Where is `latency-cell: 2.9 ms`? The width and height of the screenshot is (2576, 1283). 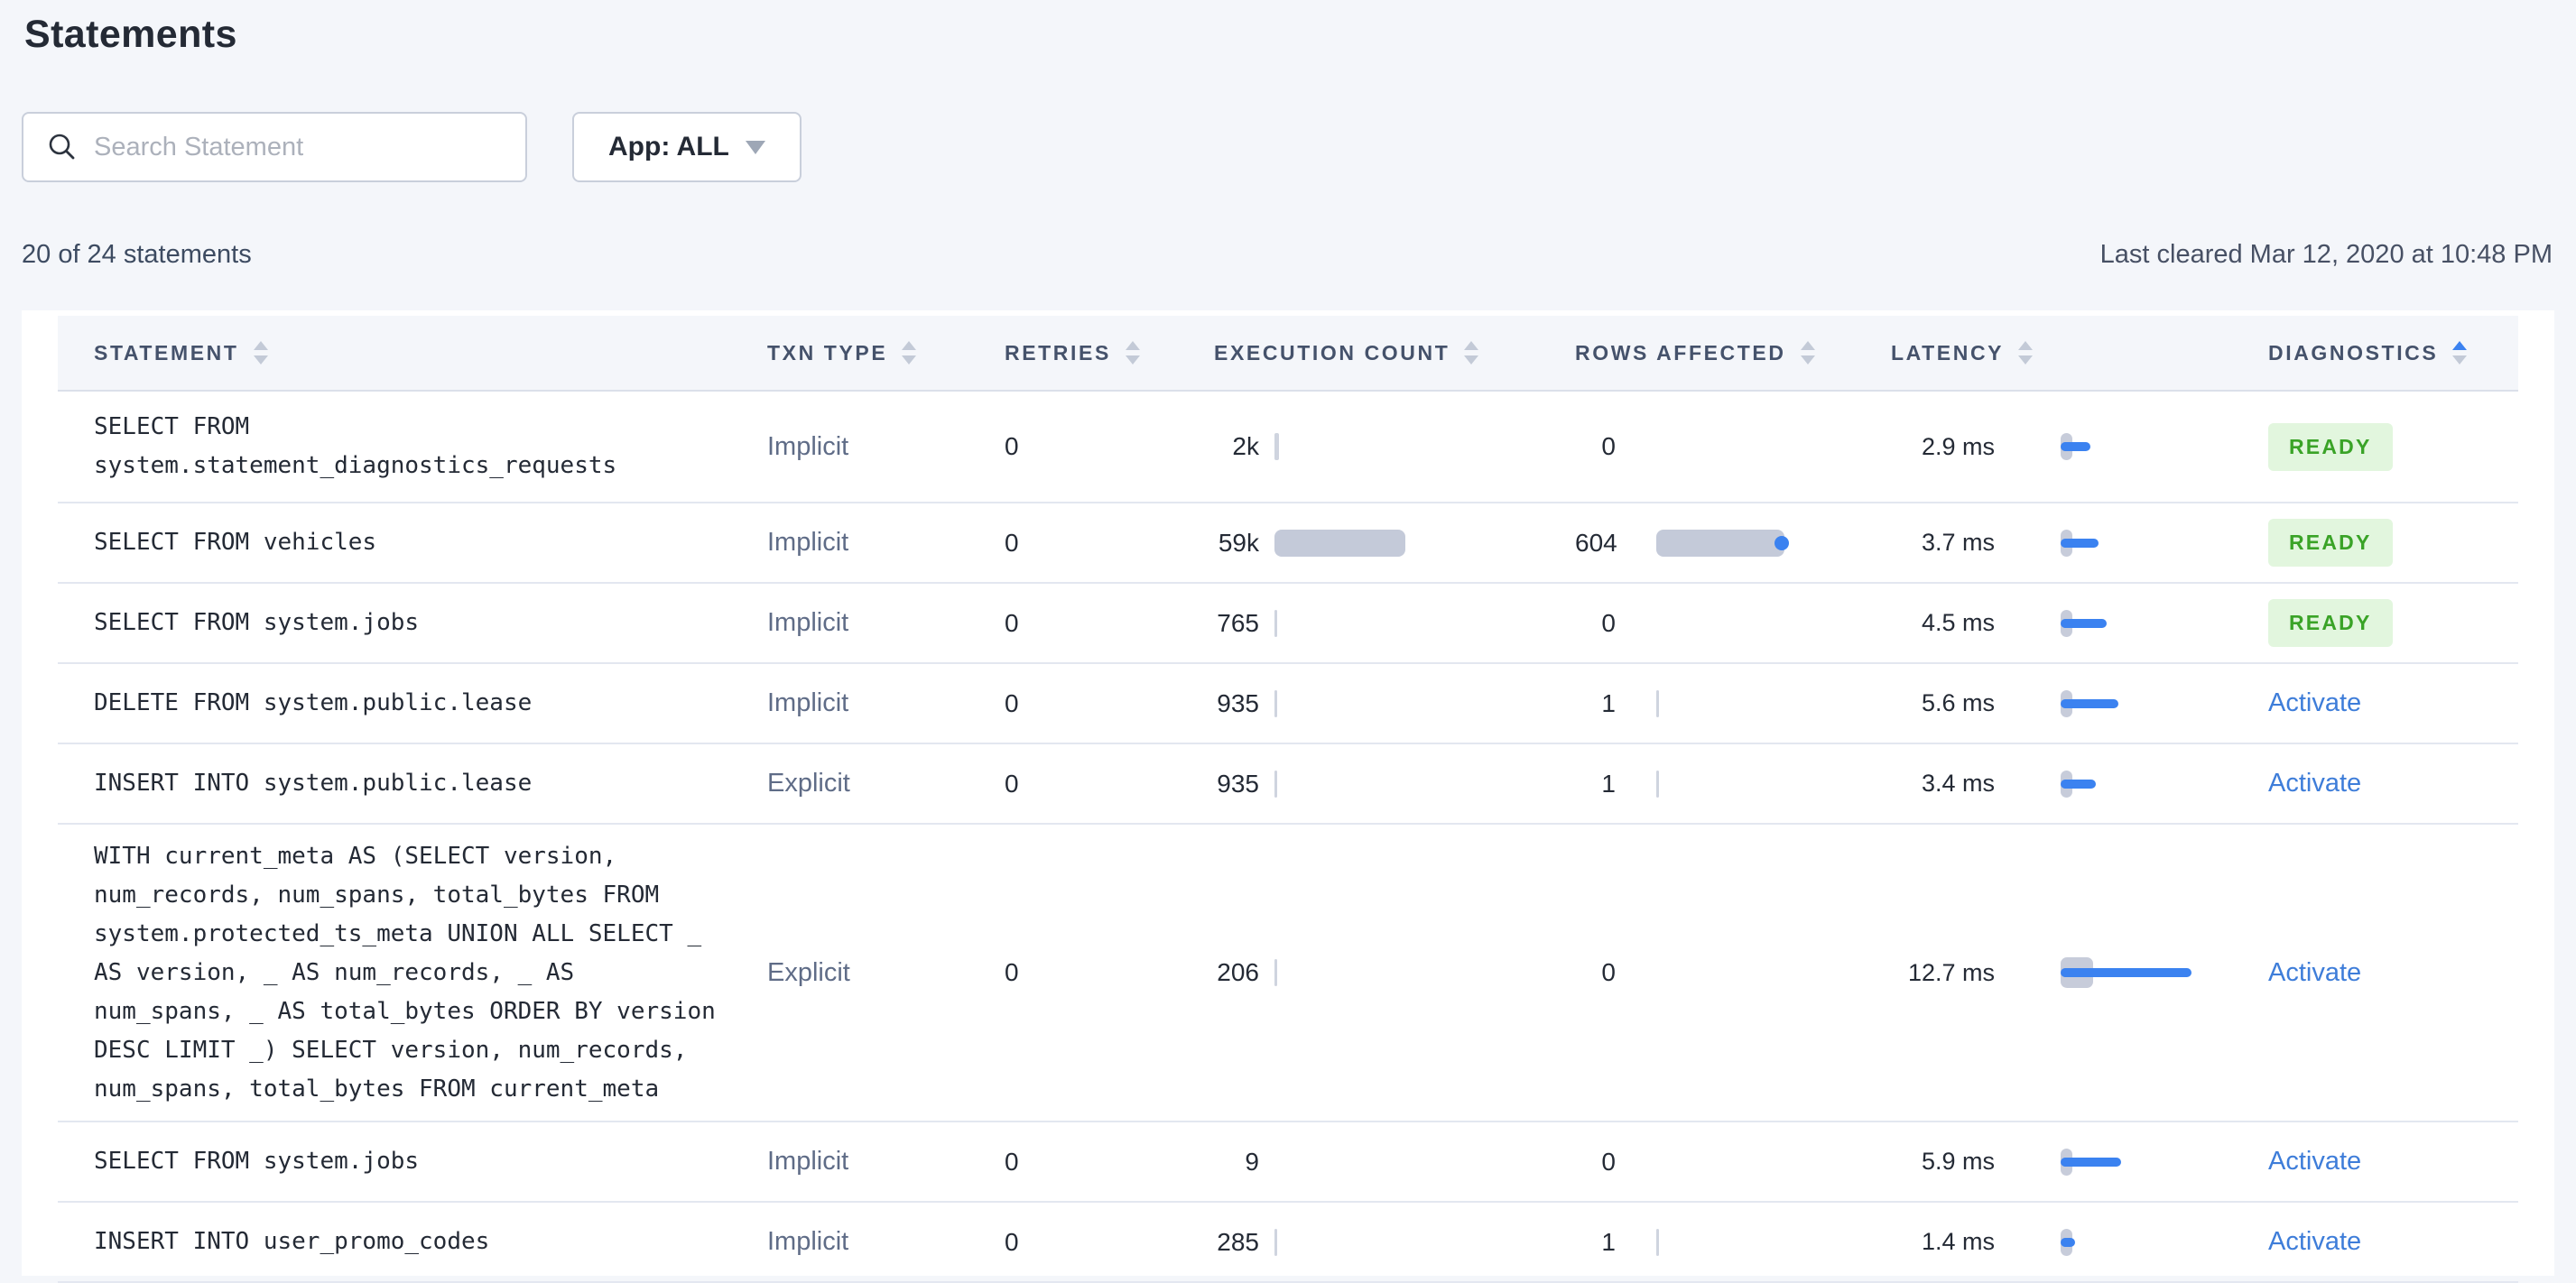
latency-cell: 2.9 ms is located at coordinates (2042, 447).